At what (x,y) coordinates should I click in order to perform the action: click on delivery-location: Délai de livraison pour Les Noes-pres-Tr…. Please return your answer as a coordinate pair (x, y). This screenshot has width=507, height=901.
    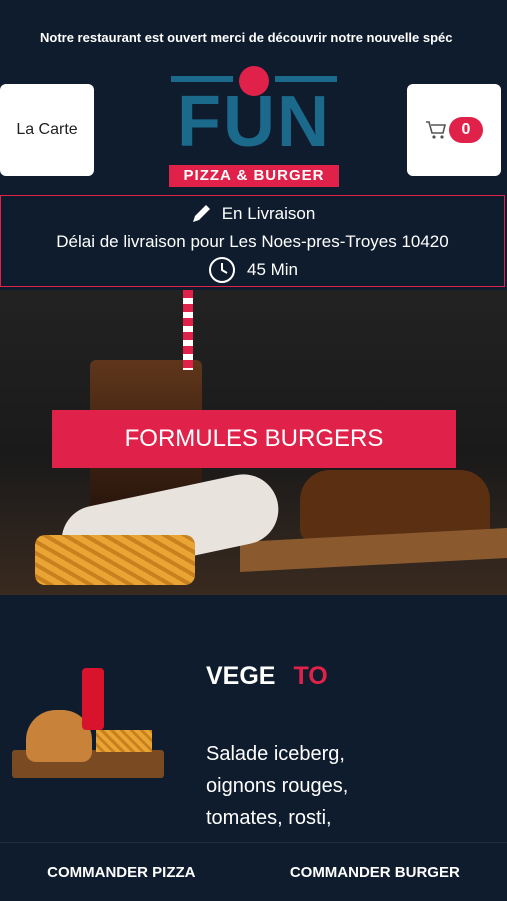
    Looking at the image, I should click on (252, 241).